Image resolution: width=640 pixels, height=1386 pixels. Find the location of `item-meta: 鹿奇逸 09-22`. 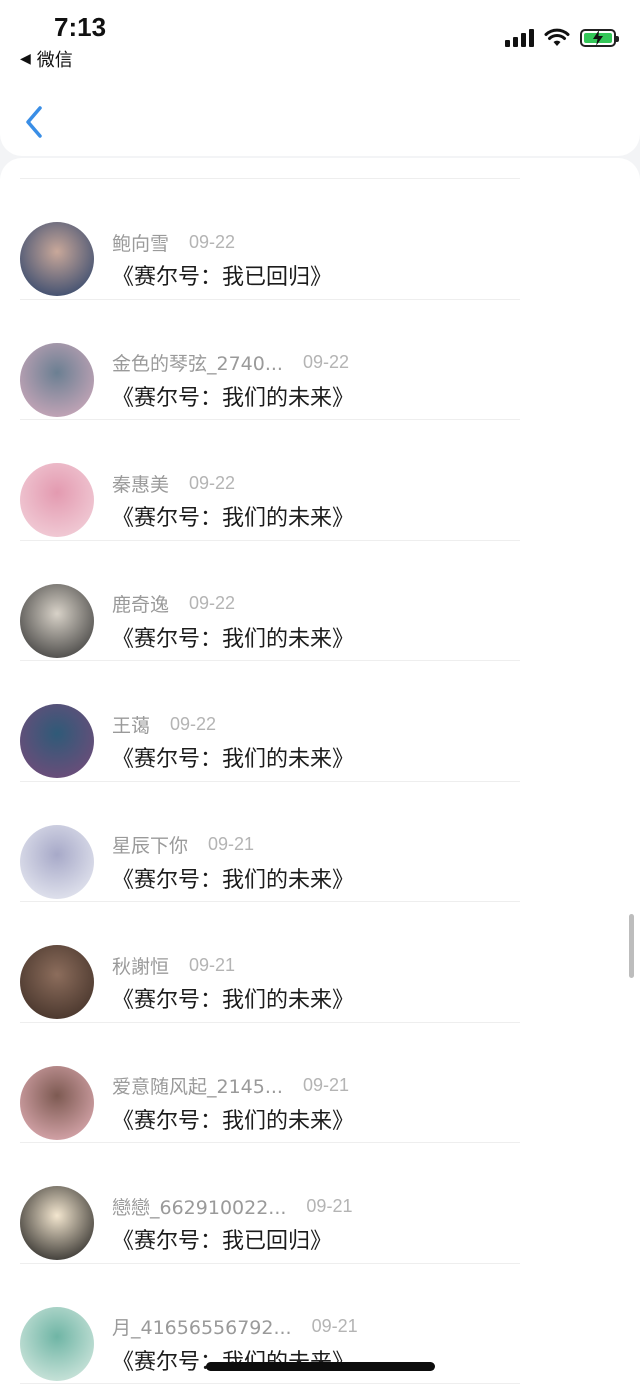

item-meta: 鹿奇逸 09-22 is located at coordinates (173, 604).